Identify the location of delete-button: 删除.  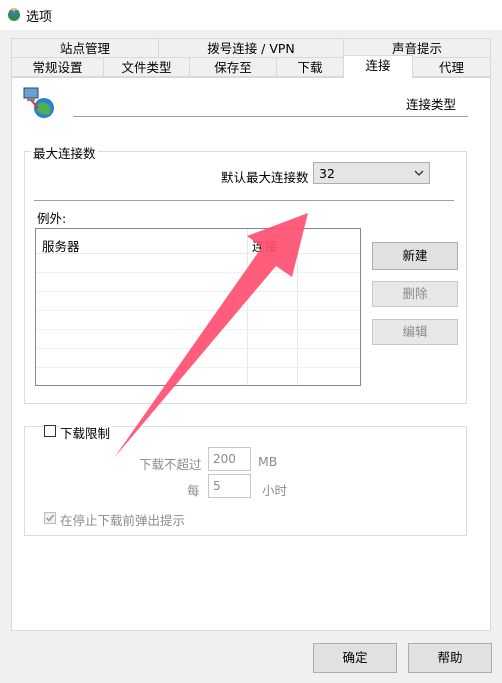
(415, 294).